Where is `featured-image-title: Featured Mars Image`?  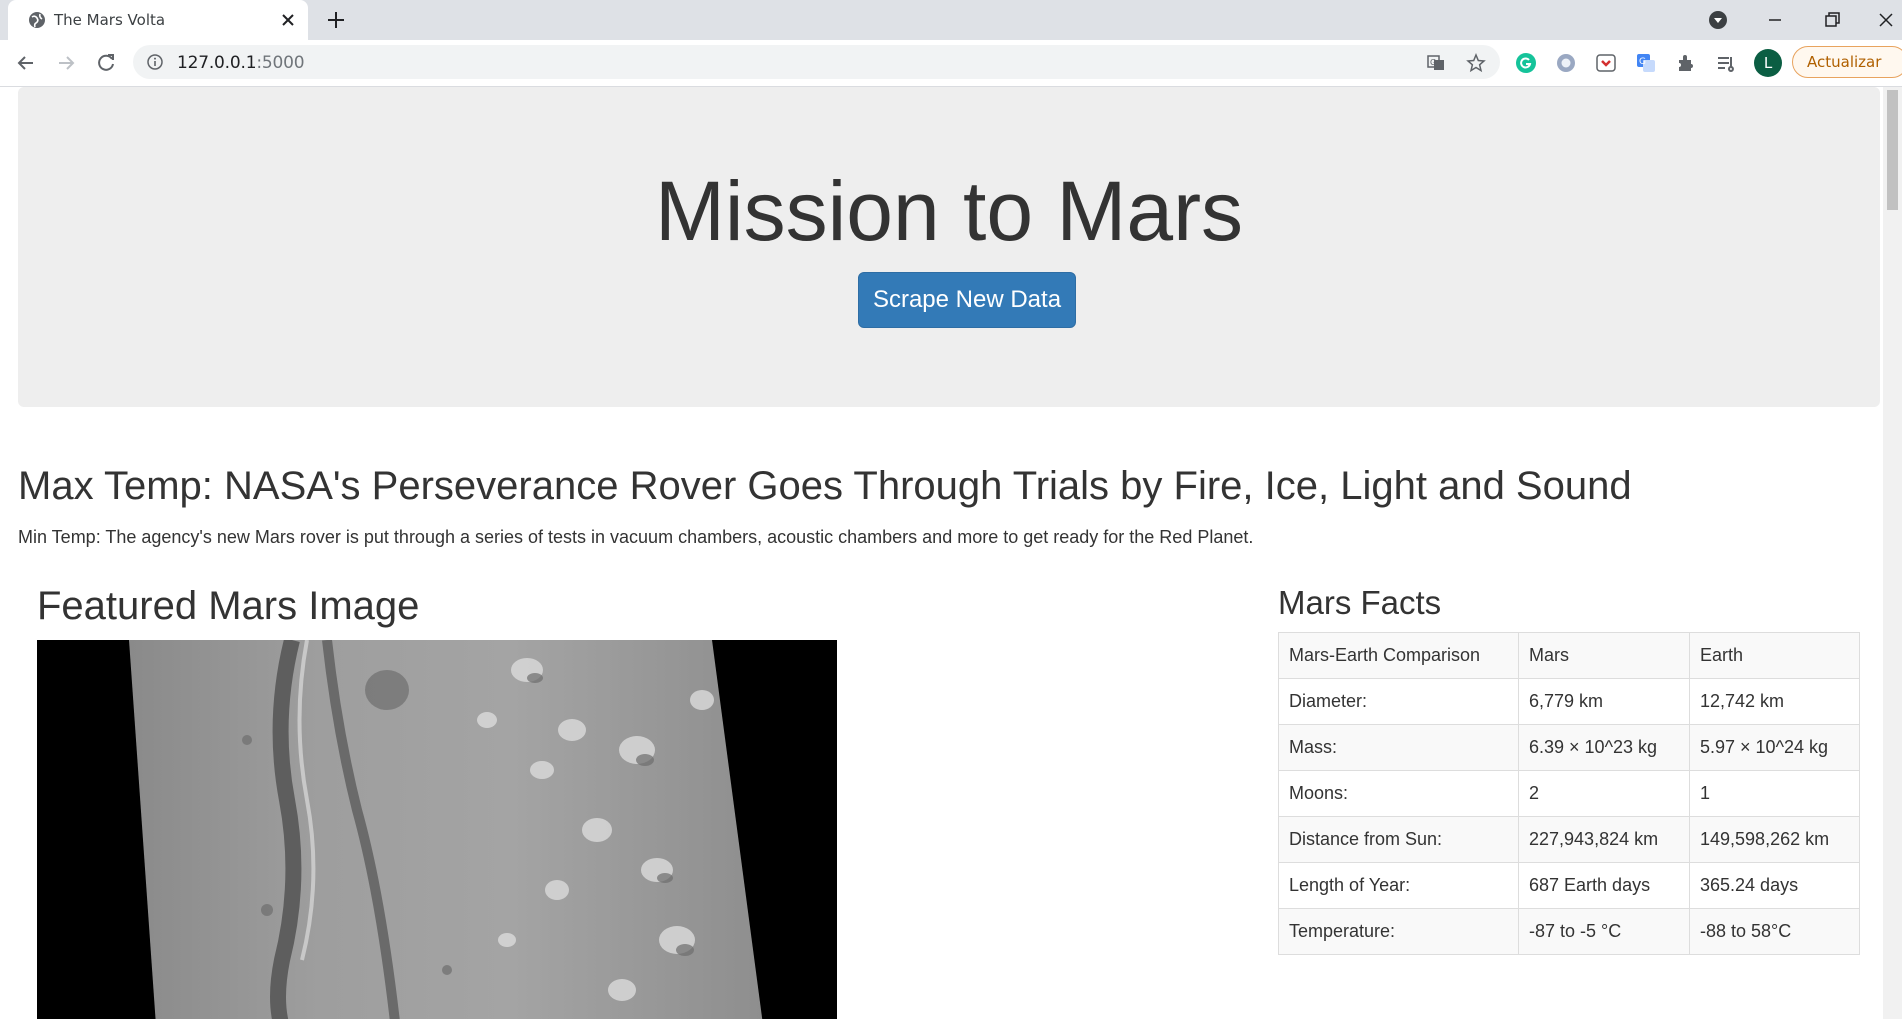
featured-image-title: Featured Mars Image is located at coordinates (228, 606).